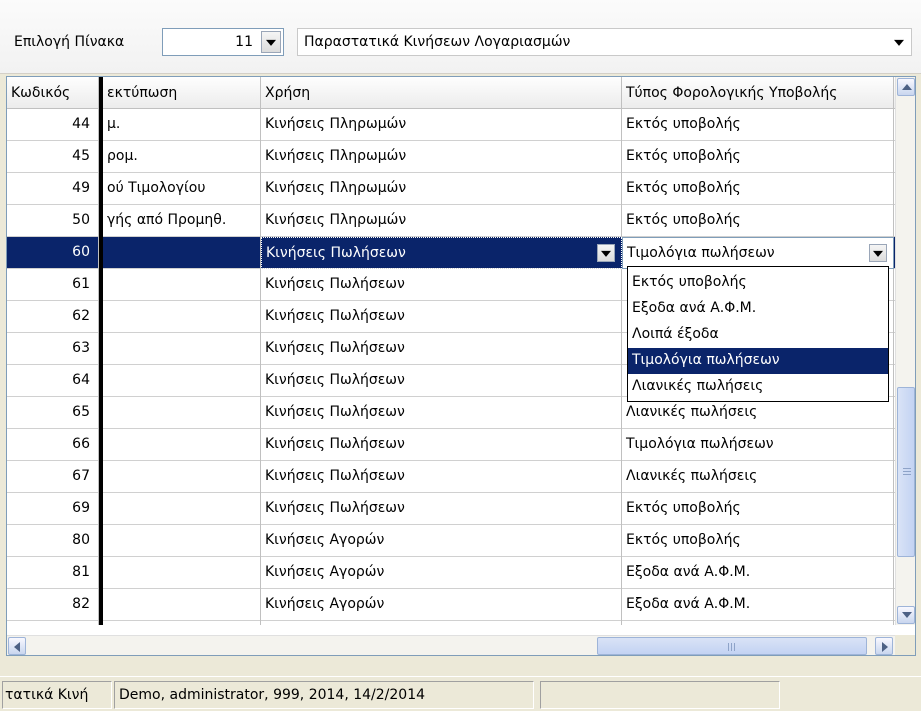 This screenshot has width=921, height=711. Describe the element at coordinates (906, 472) in the screenshot. I see `vertical-scroll-thumb` at that location.